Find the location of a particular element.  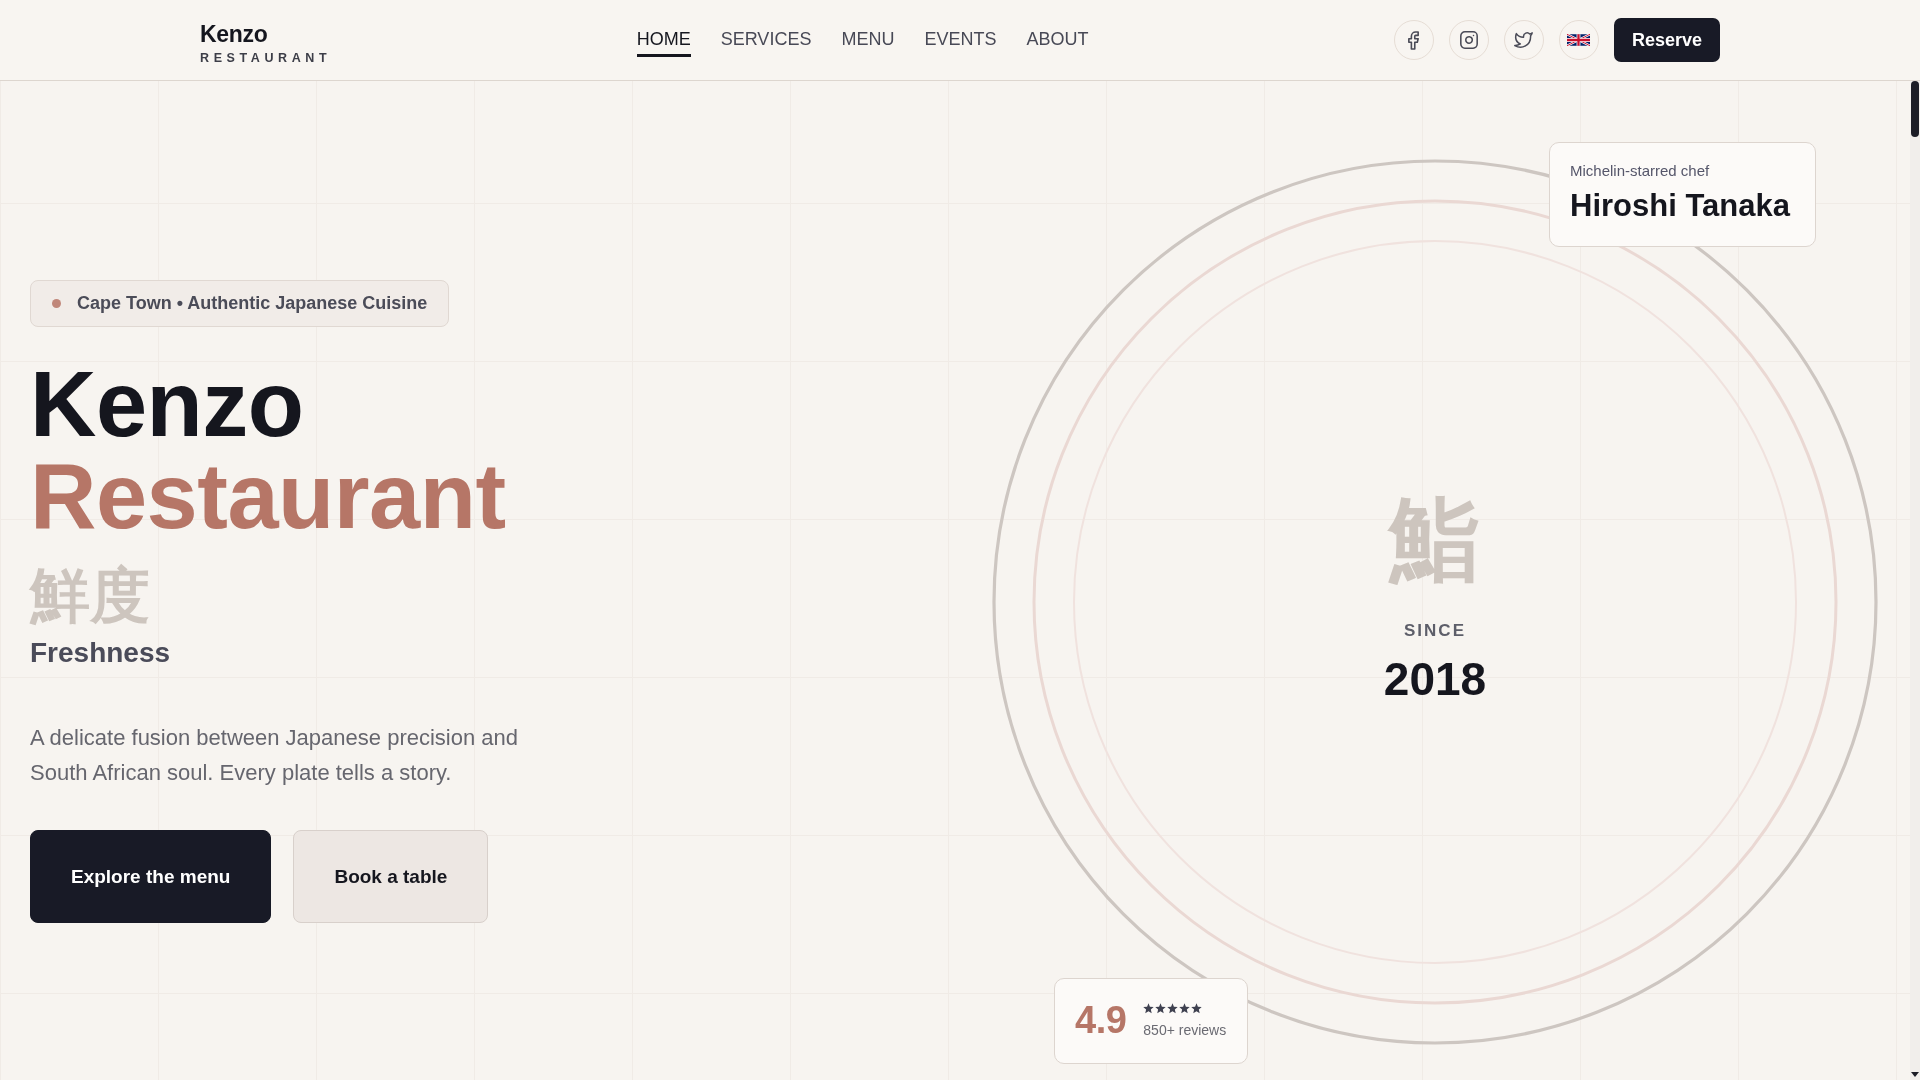

reserve-button: Reserve is located at coordinates (1666, 40).